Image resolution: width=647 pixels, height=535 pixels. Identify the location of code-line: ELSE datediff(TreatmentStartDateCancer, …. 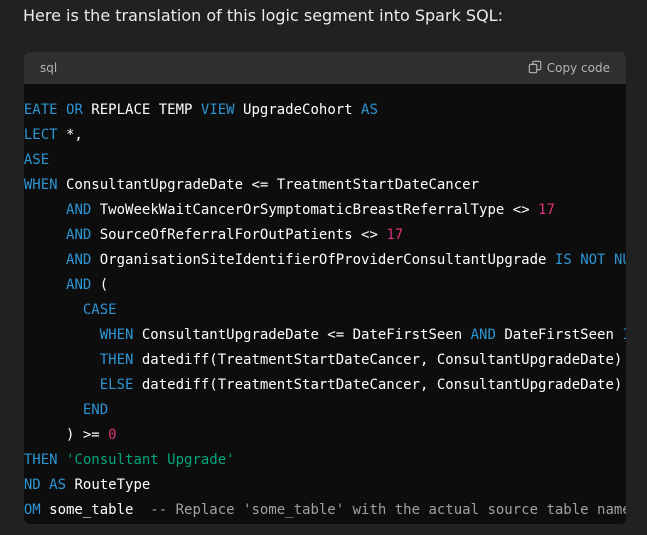
(323, 385).